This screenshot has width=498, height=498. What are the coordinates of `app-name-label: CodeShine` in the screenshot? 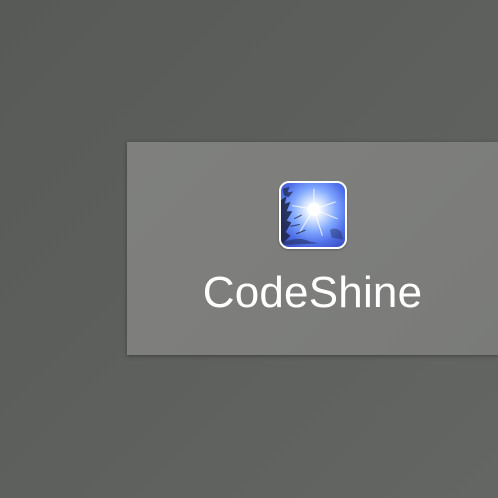 It's located at (312, 292).